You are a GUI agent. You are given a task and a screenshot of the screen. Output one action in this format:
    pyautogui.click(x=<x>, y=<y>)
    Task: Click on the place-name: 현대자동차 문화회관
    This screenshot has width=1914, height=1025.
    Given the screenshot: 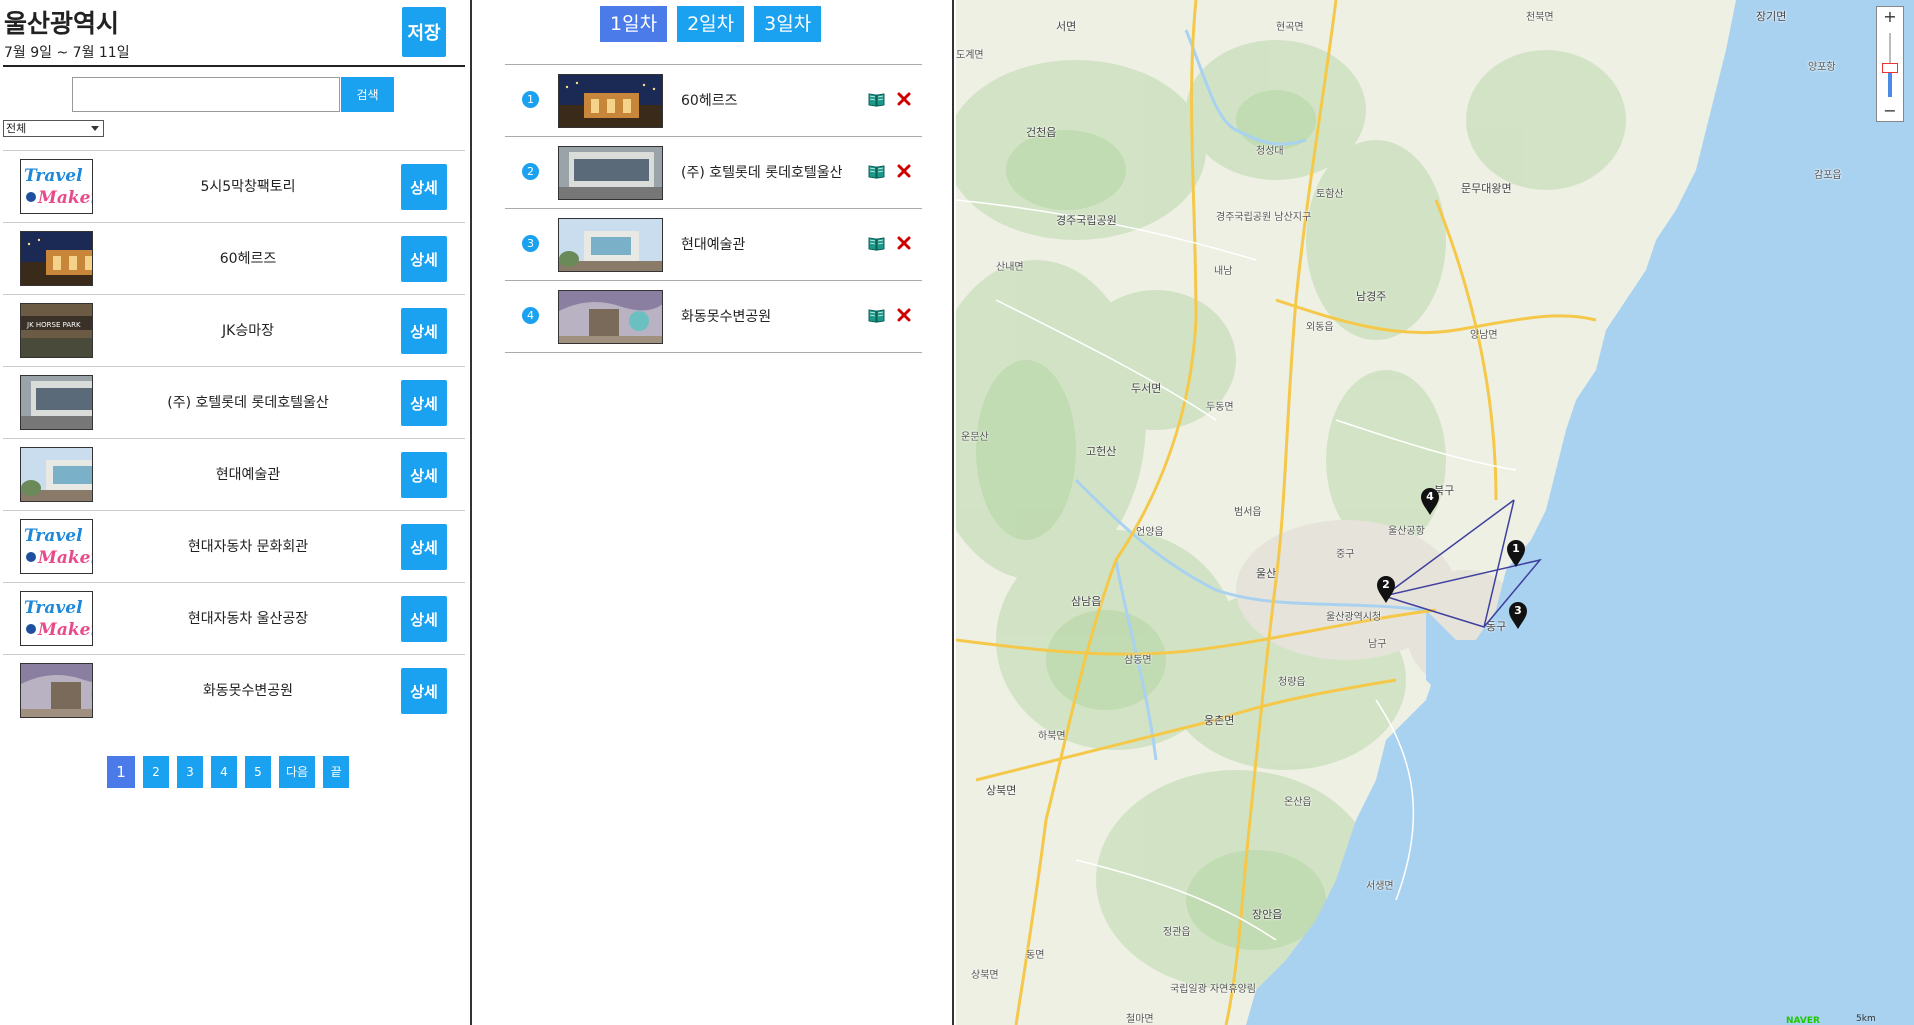 What is the action you would take?
    pyautogui.click(x=248, y=547)
    